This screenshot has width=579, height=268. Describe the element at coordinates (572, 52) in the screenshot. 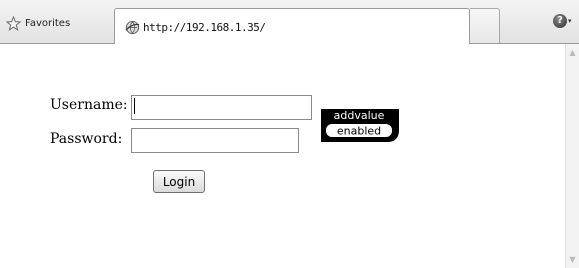

I see `scroll-up-icon: ▲` at that location.